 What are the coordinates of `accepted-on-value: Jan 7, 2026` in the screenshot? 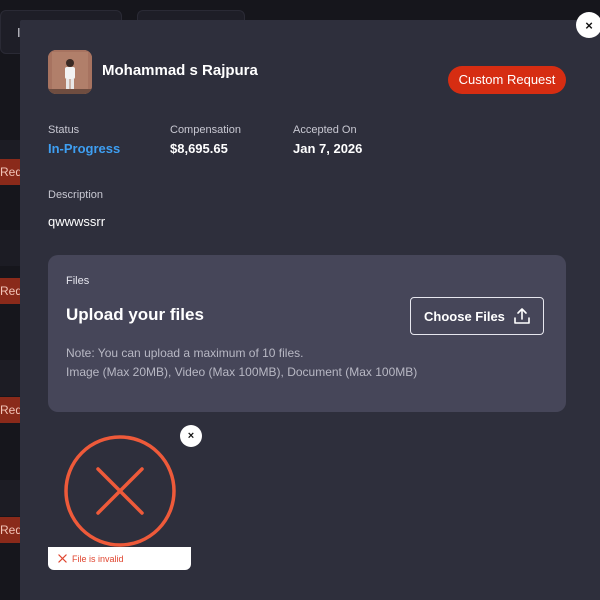 It's located at (328, 148).